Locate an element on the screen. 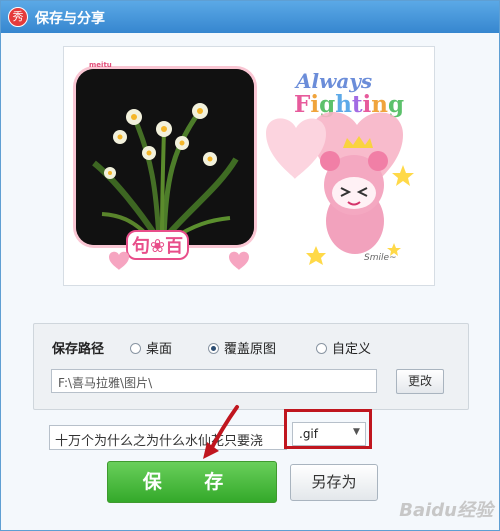 Image resolution: width=500 pixels, height=531 pixels. radio-overwrite-original: 覆盖原图 is located at coordinates (242, 347).